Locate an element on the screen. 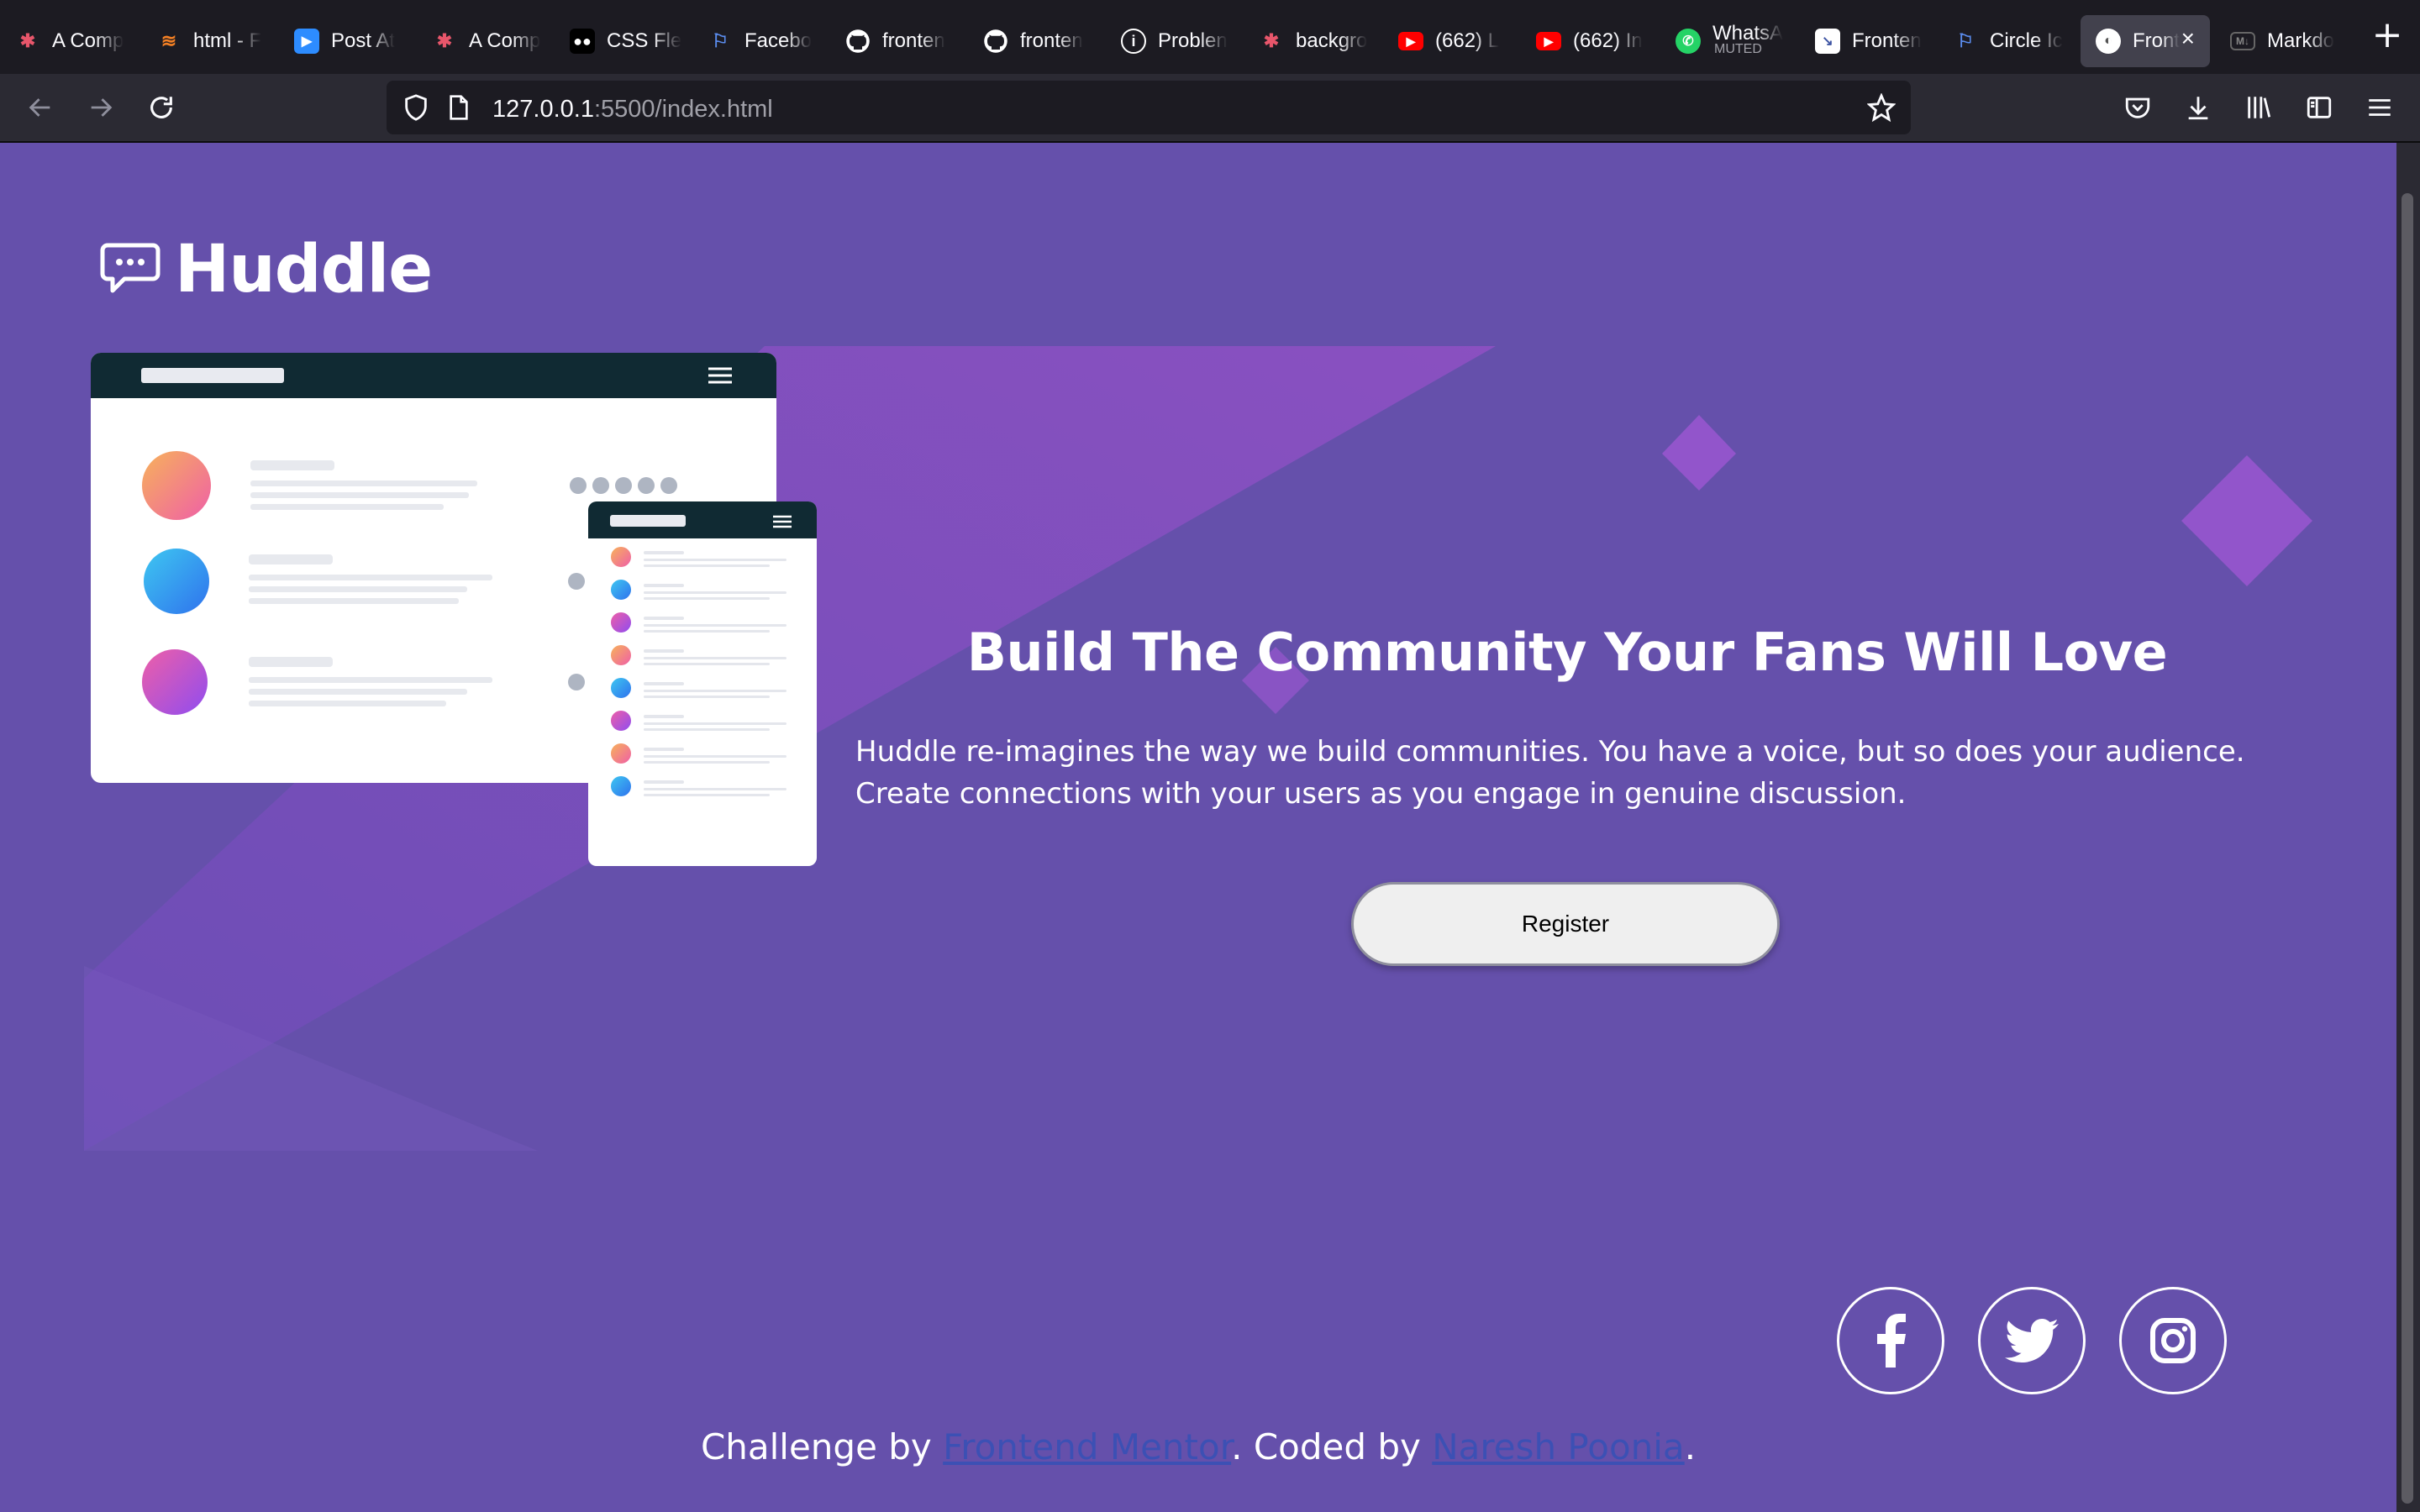 Image resolution: width=2420 pixels, height=1512 pixels. tab-a-comp-2: ✱ A Comp is located at coordinates (485, 41).